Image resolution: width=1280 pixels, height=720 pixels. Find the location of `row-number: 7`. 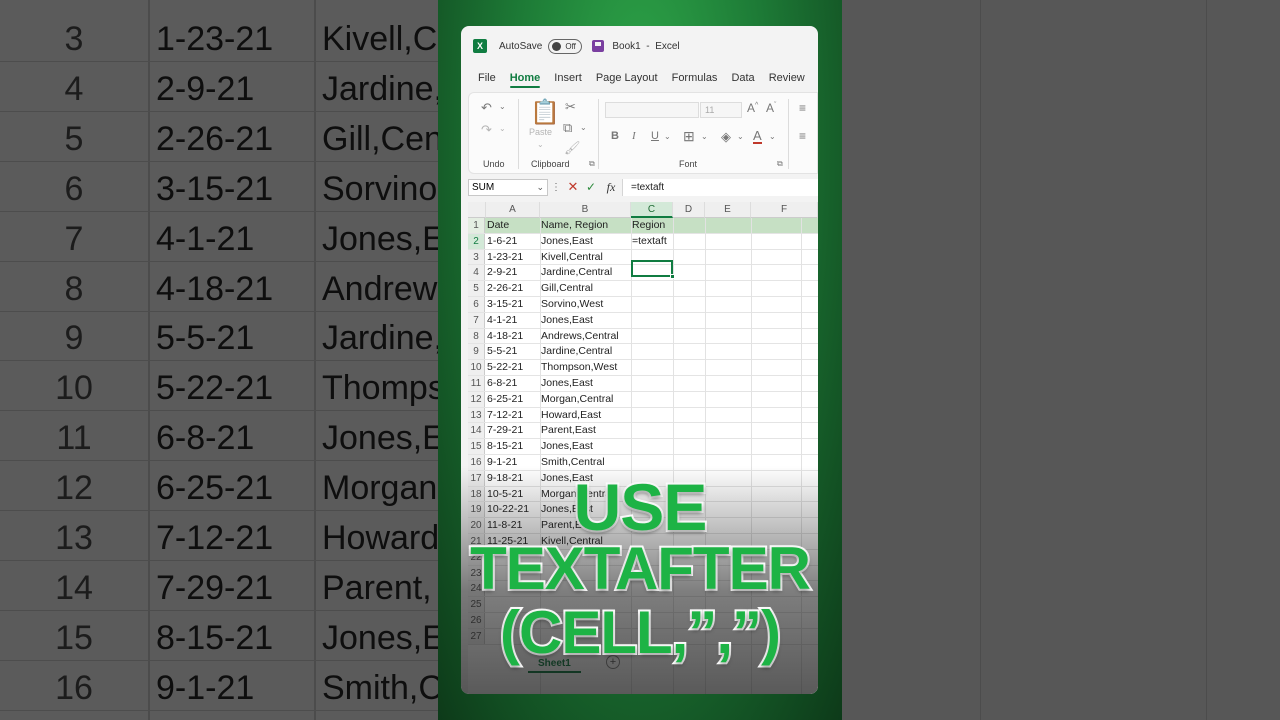

row-number: 7 is located at coordinates (476, 320).